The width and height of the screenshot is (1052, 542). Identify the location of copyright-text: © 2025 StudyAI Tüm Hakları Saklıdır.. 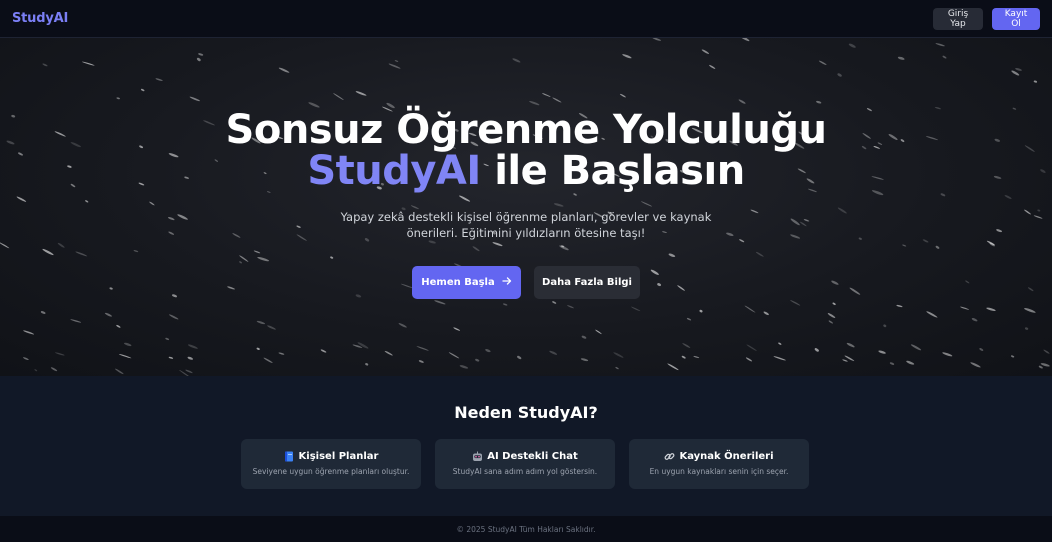
(526, 529).